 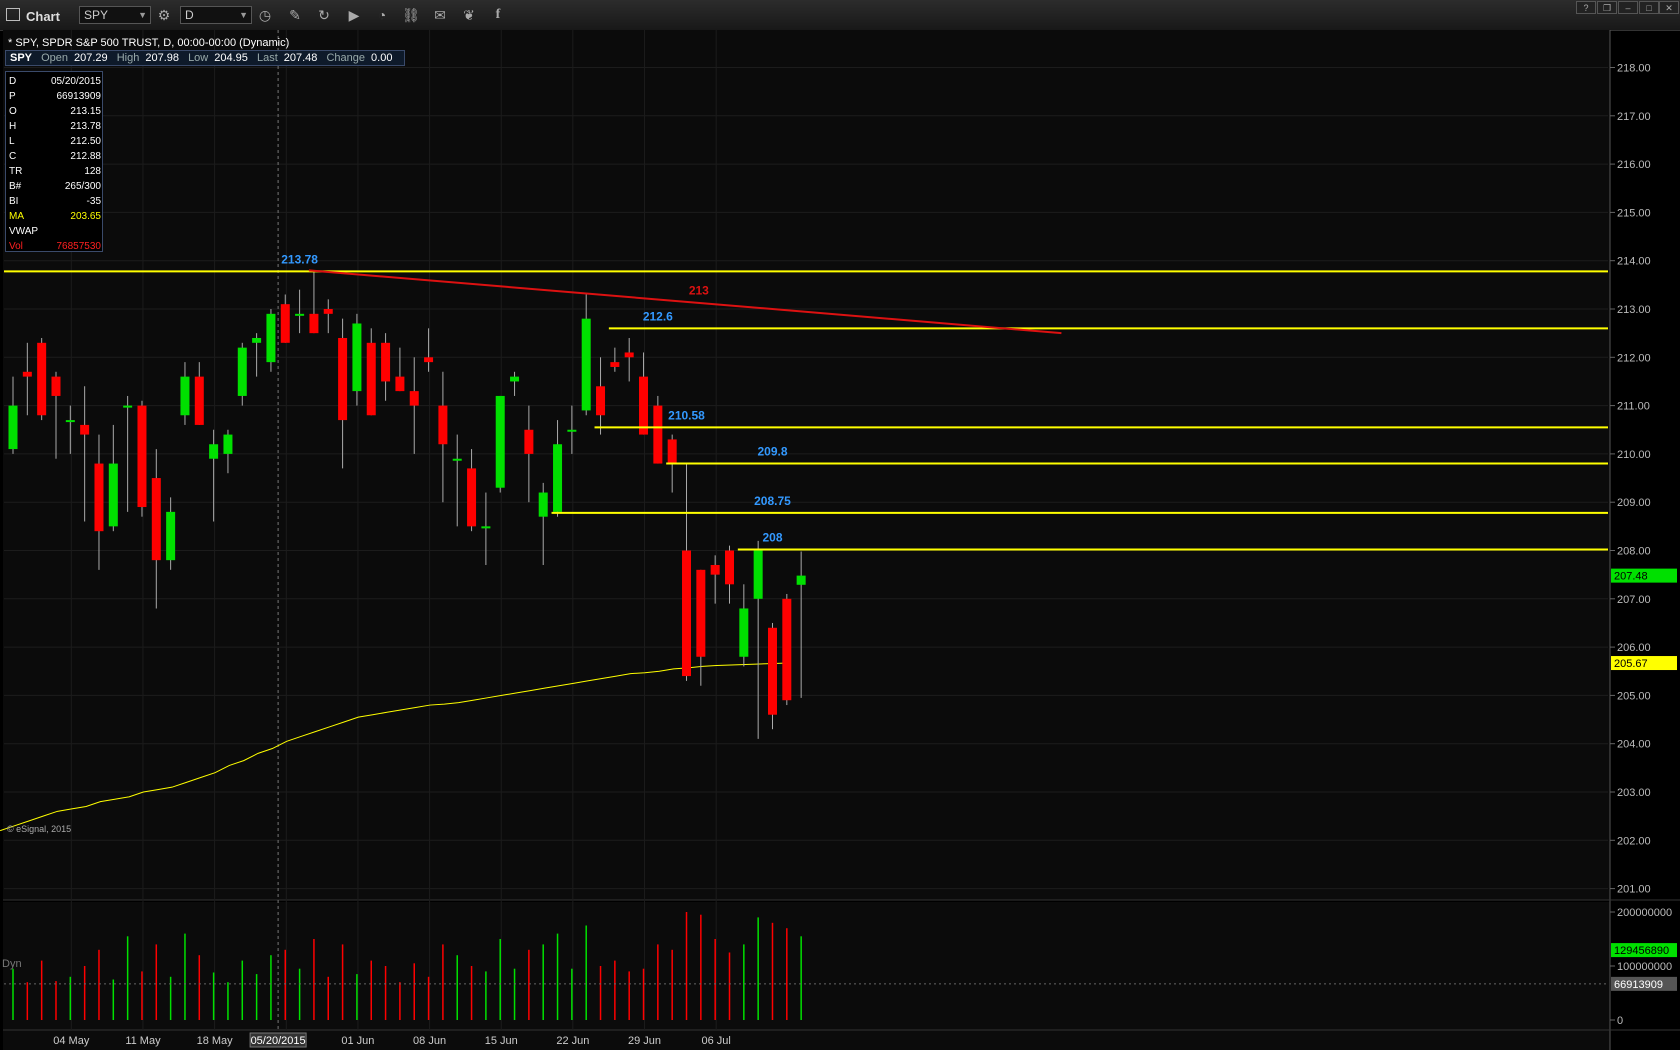 I want to click on twitter-icon: ❦, so click(x=469, y=15).